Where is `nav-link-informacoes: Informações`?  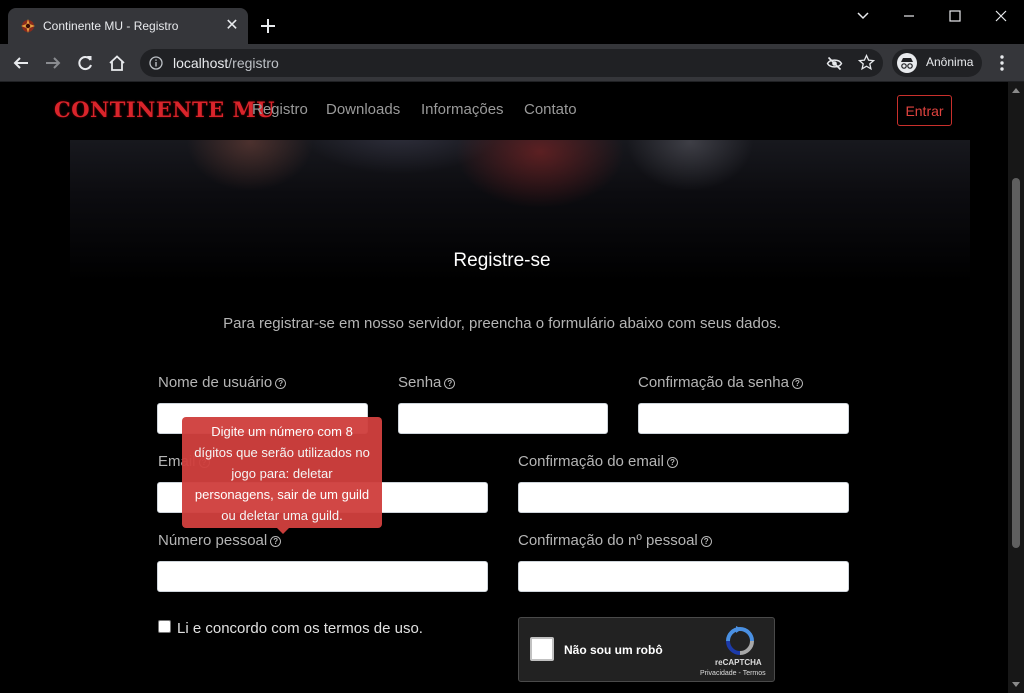 nav-link-informacoes: Informações is located at coordinates (462, 109).